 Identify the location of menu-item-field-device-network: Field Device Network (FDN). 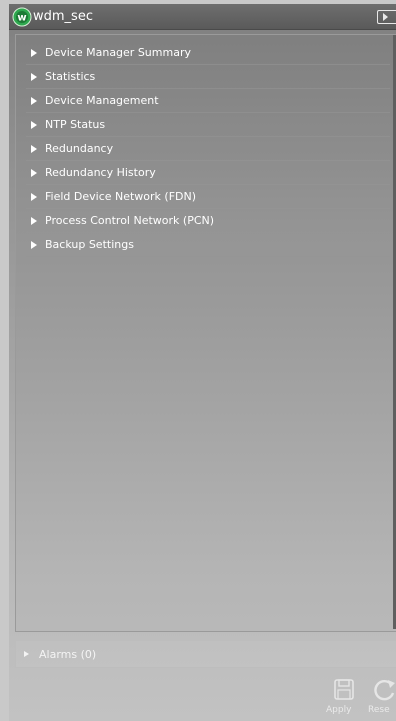
(208, 197).